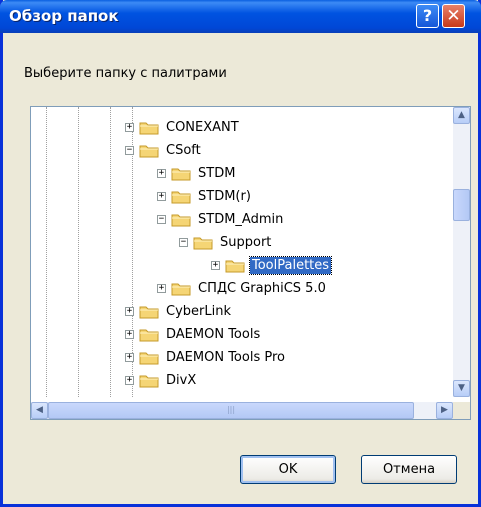  I want to click on tree-item: − CSoft, so click(164, 150).